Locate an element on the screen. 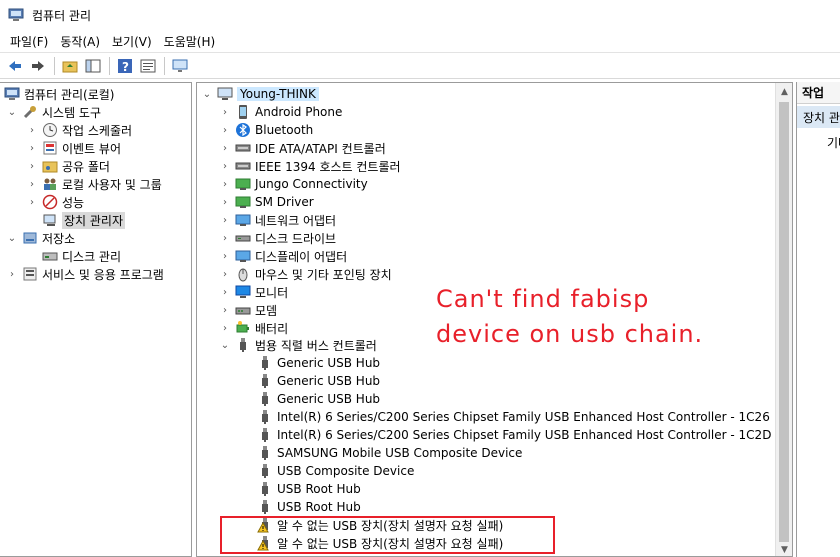  tree-item-system-tools: ⌄ 시스템 도구 is located at coordinates (53, 112).